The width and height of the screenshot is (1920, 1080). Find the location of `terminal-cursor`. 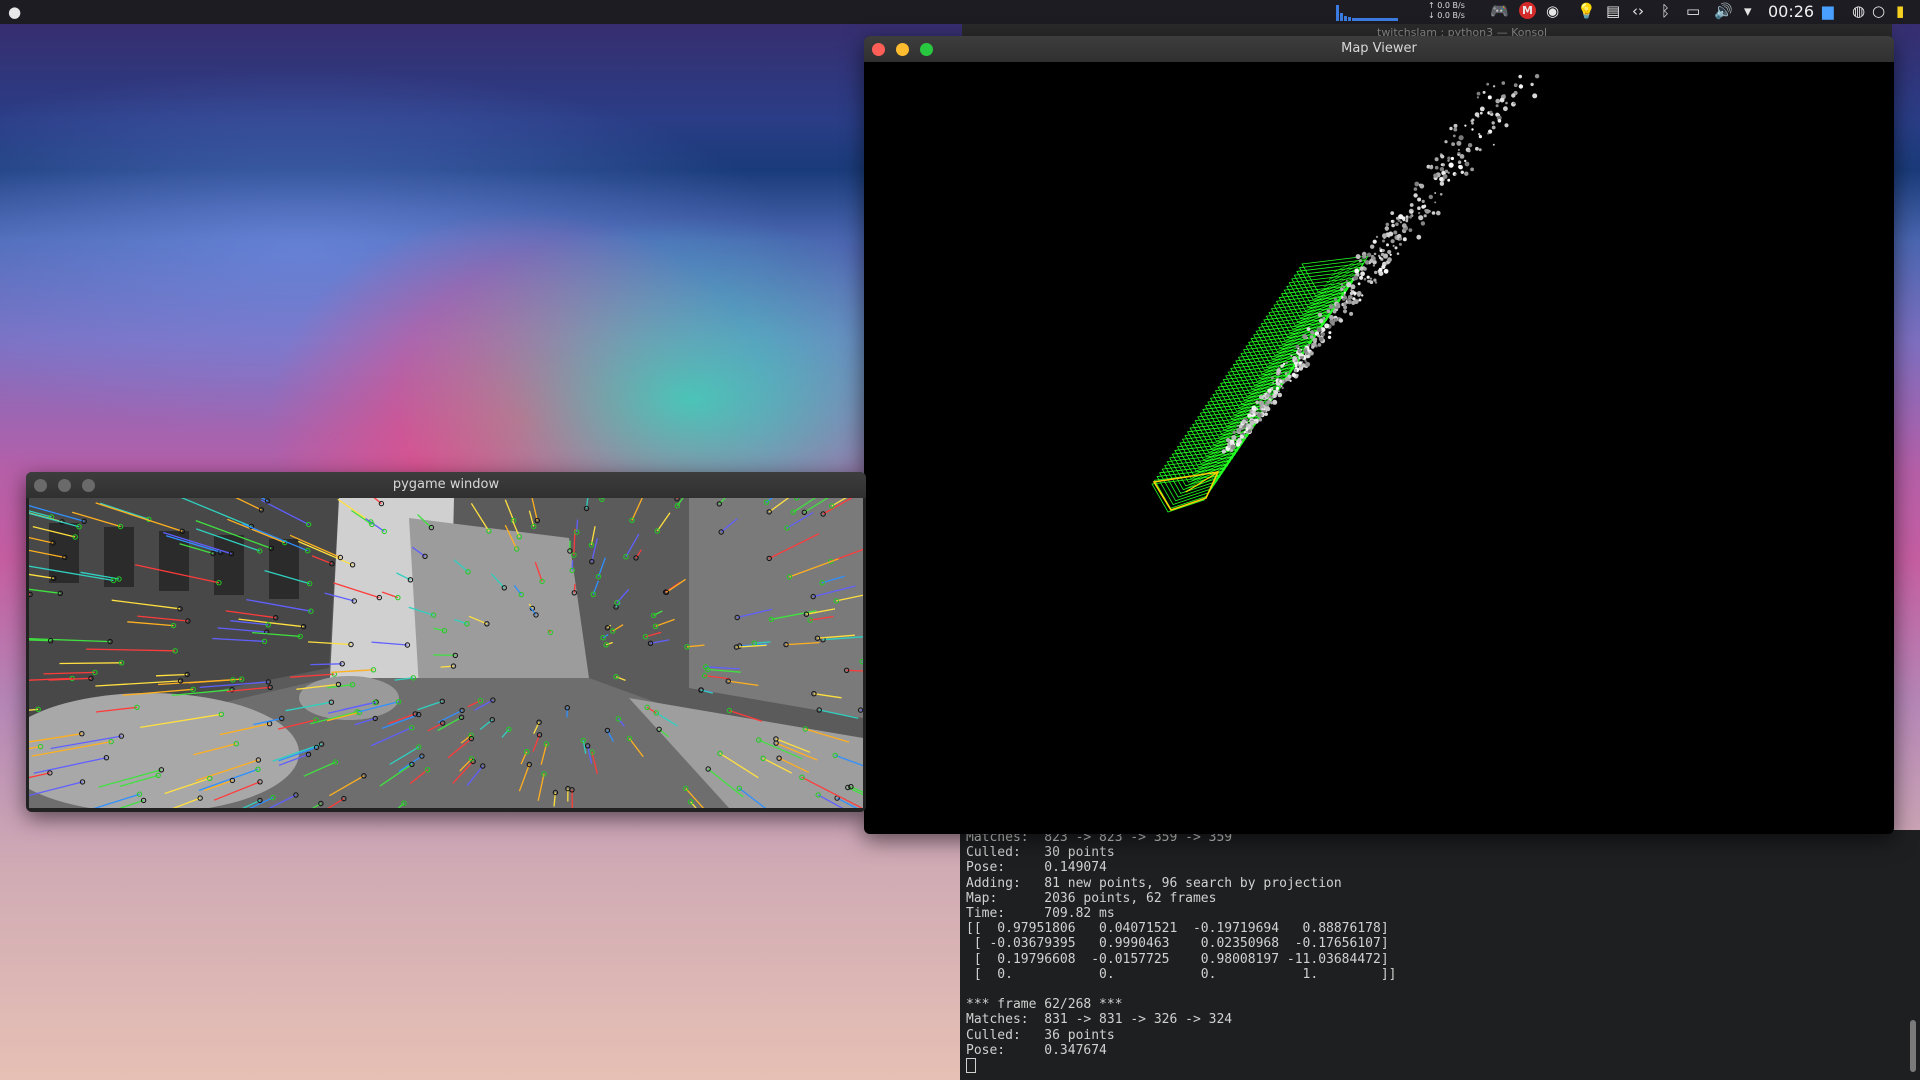

terminal-cursor is located at coordinates (971, 1066).